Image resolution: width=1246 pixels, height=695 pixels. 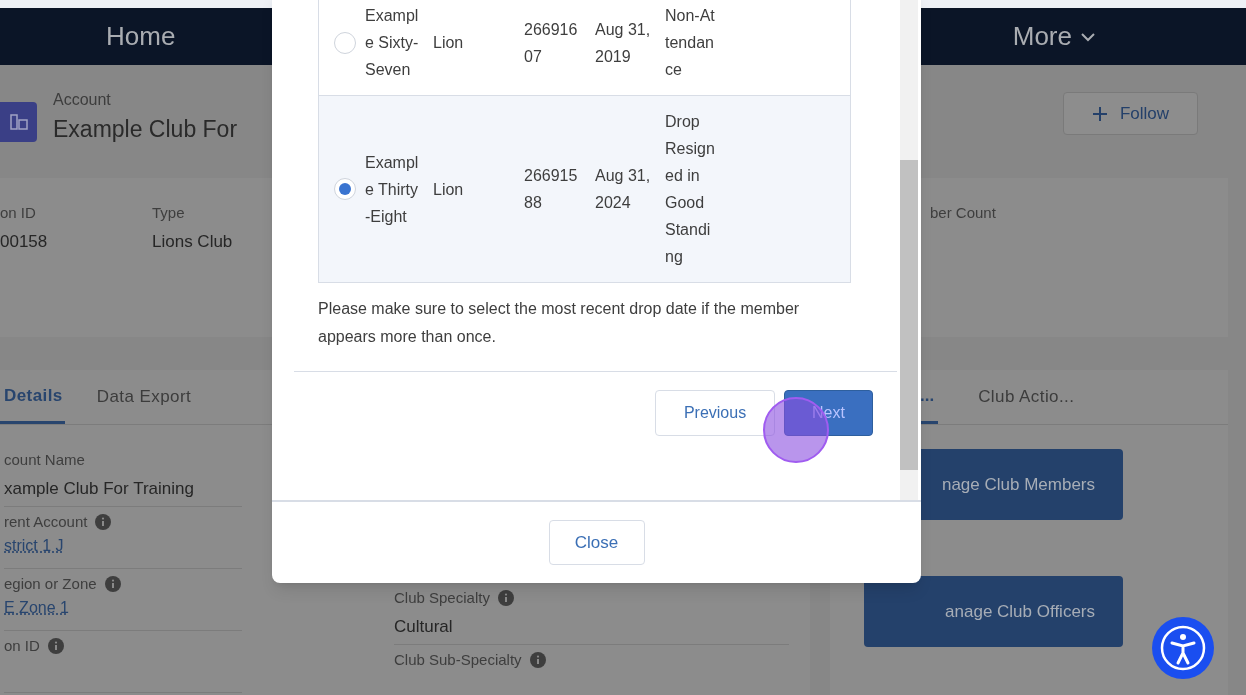 I want to click on field-label: on ID, so click(x=22, y=646).